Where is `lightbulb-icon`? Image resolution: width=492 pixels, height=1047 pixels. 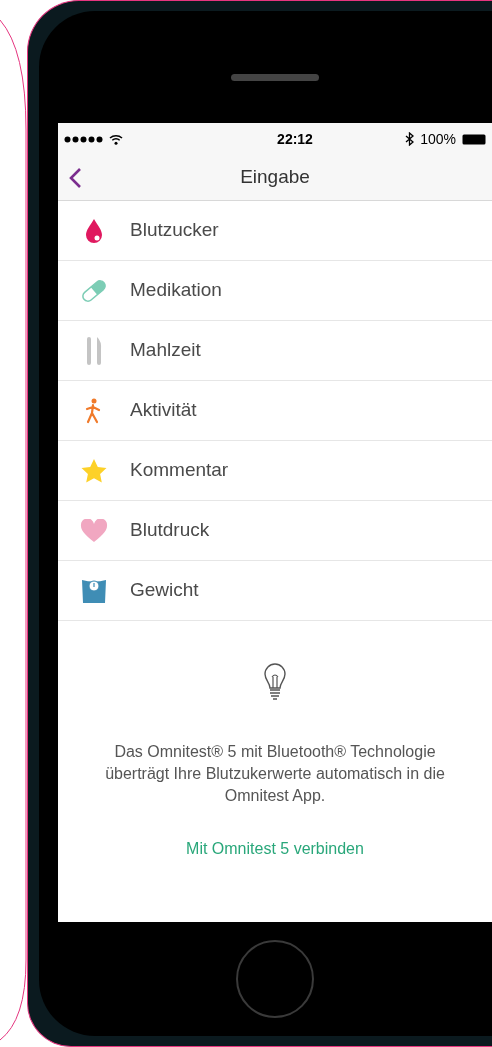 lightbulb-icon is located at coordinates (275, 682).